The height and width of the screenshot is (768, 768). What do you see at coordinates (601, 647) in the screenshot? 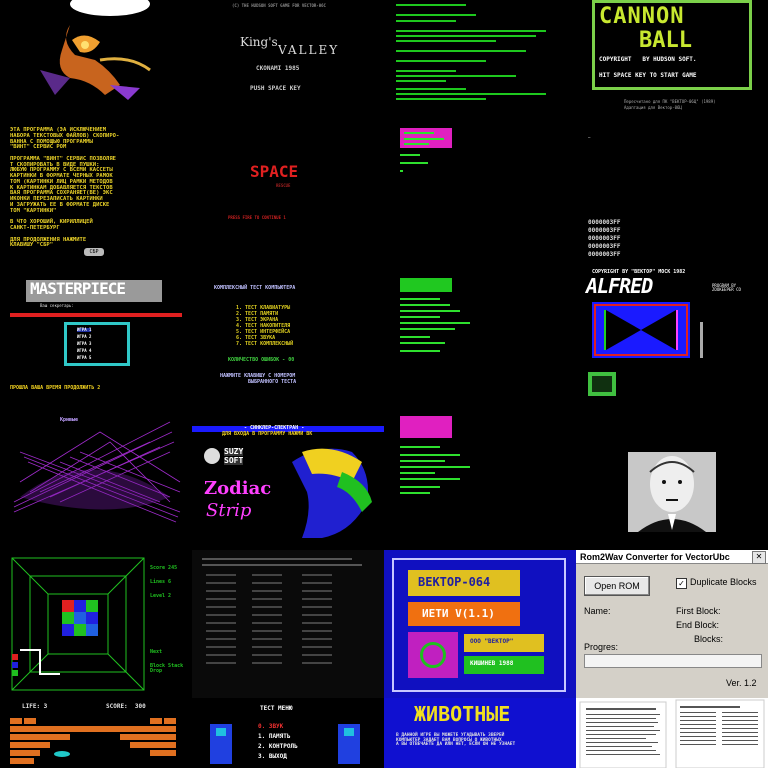
I see `progress-label: Progres:` at bounding box center [601, 647].